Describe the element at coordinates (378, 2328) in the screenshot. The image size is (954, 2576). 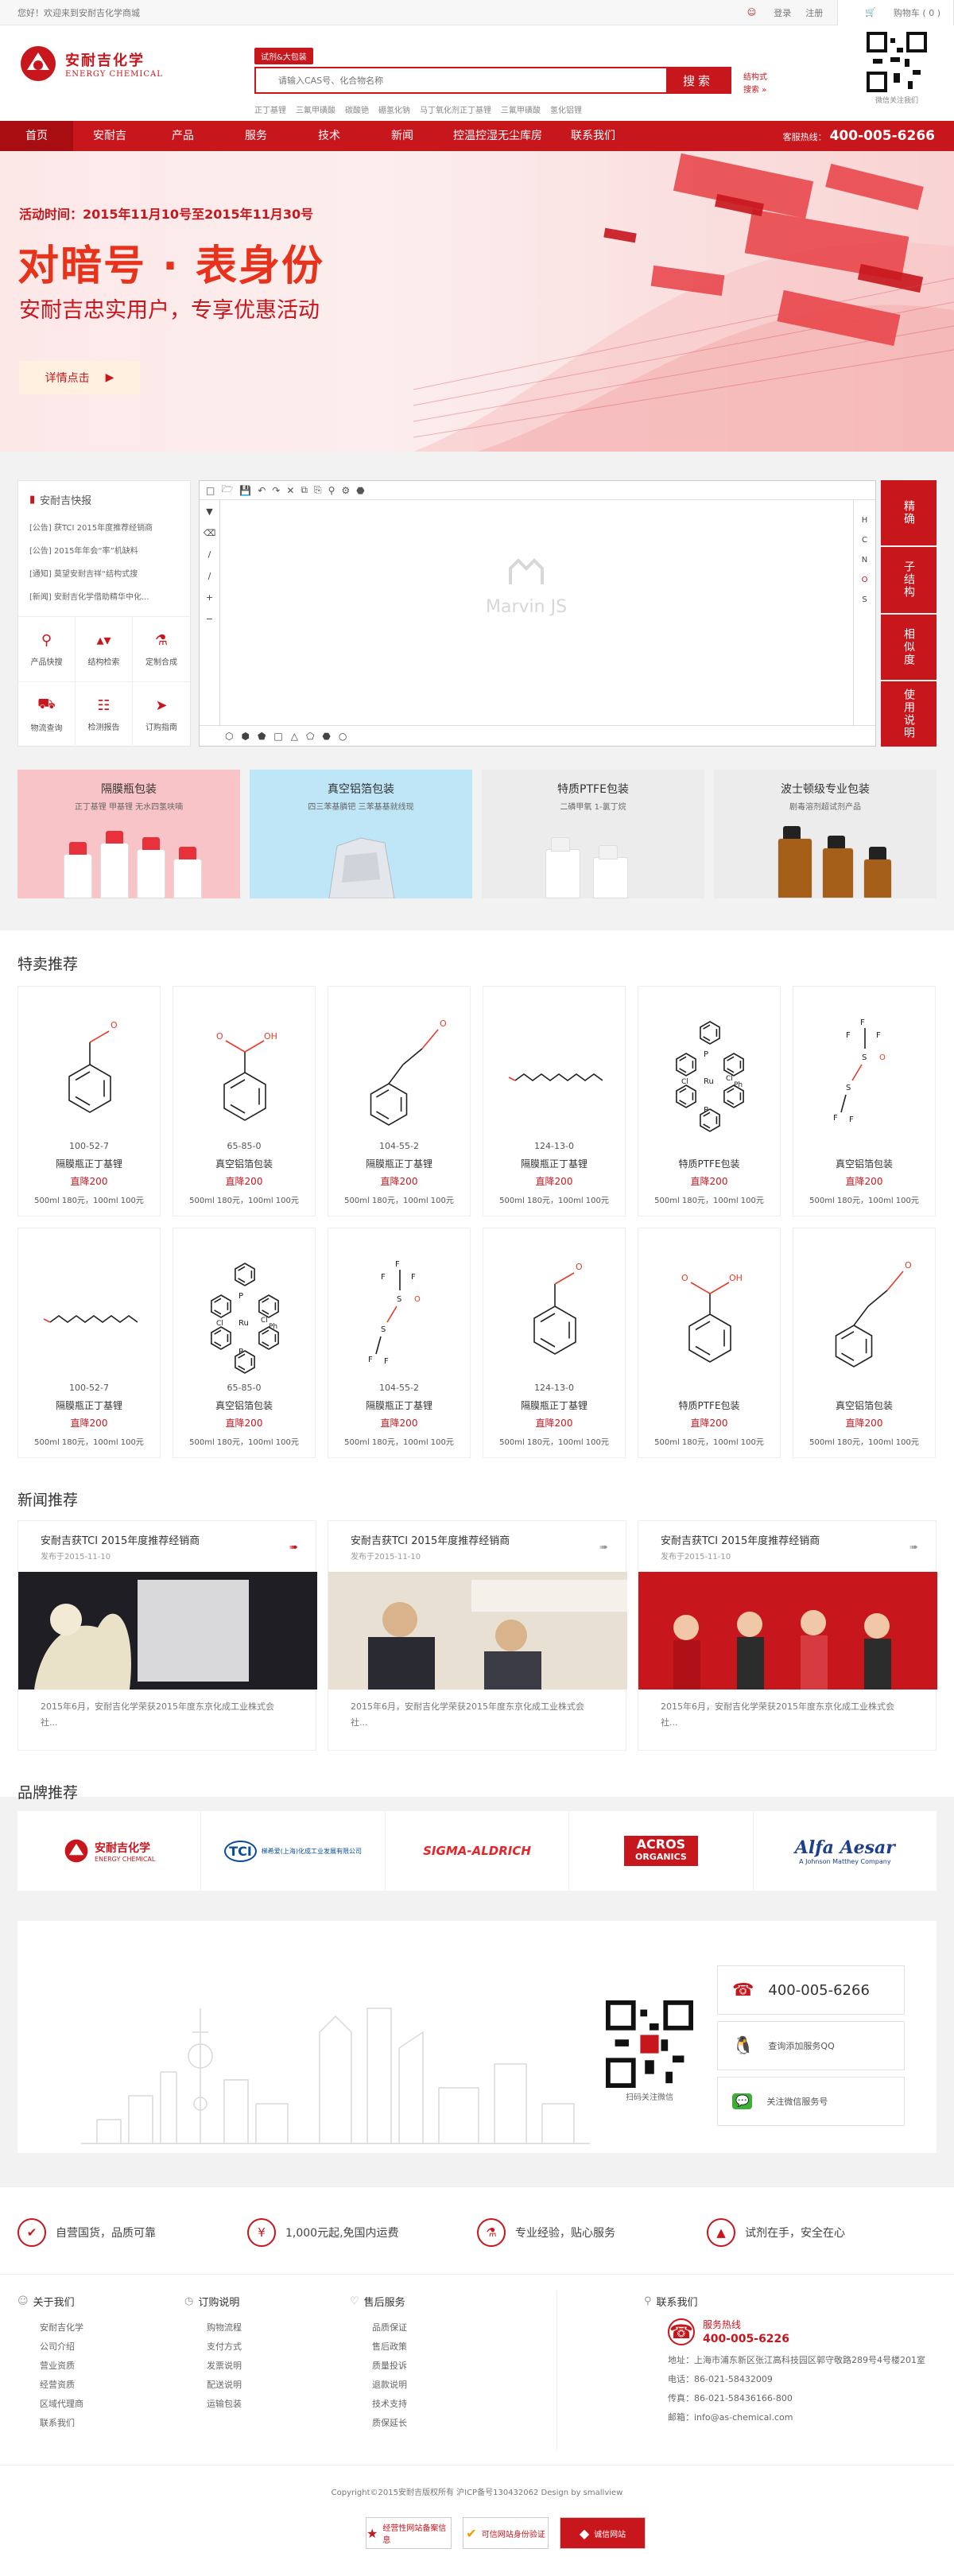
I see `footer-link: 品质保证` at that location.